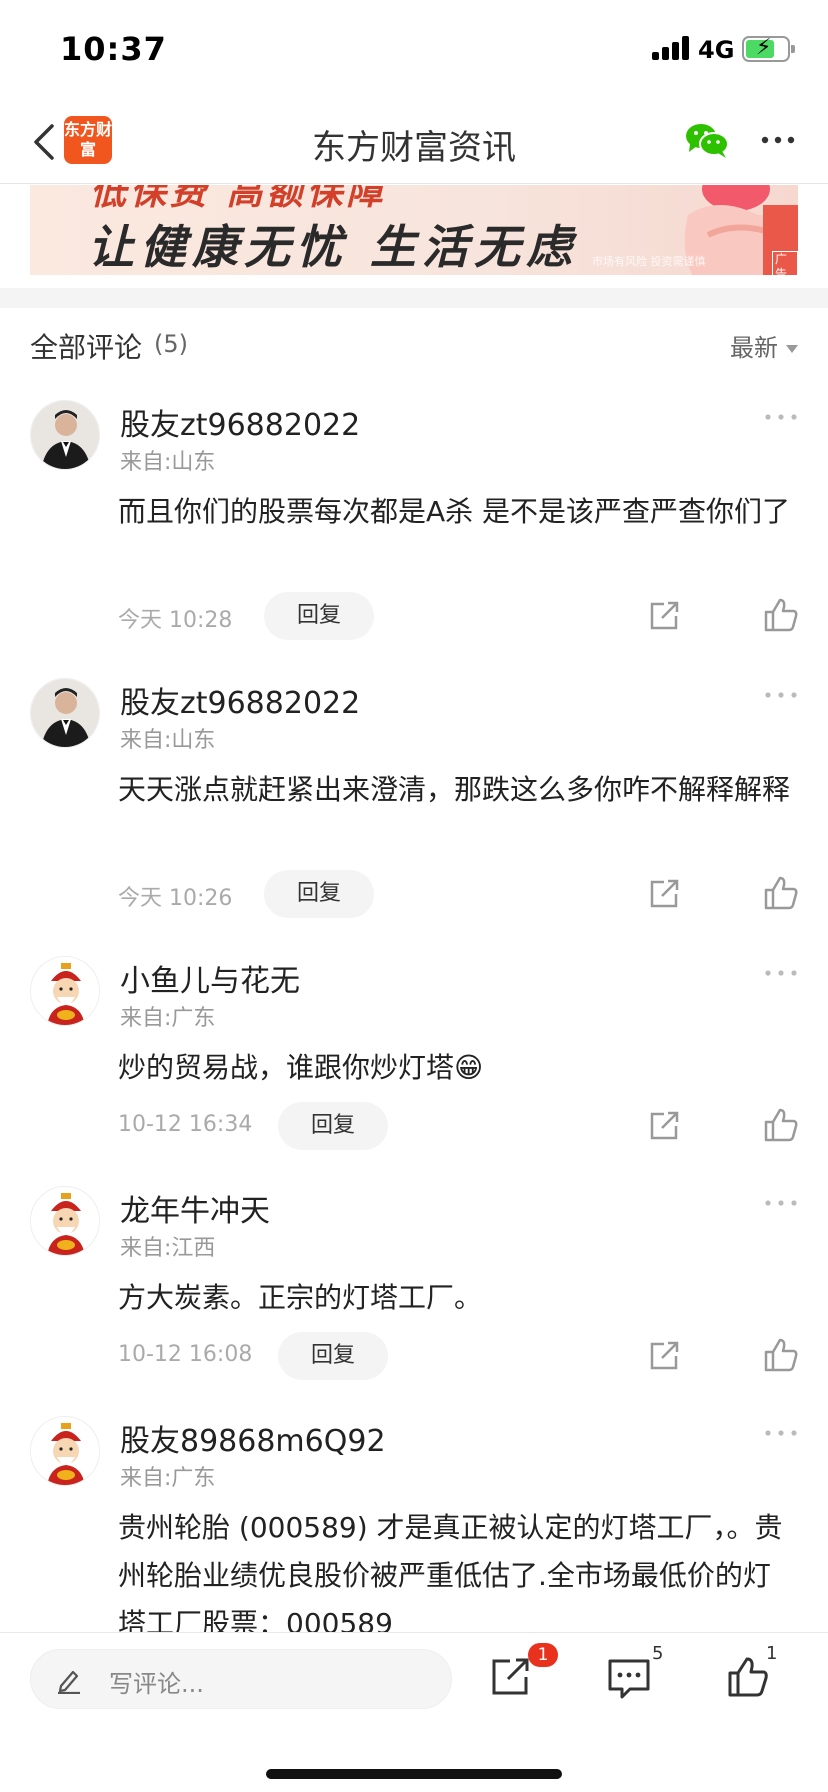 Image resolution: width=828 pixels, height=1792 pixels. What do you see at coordinates (69, 1682) in the screenshot?
I see `pen-icon` at bounding box center [69, 1682].